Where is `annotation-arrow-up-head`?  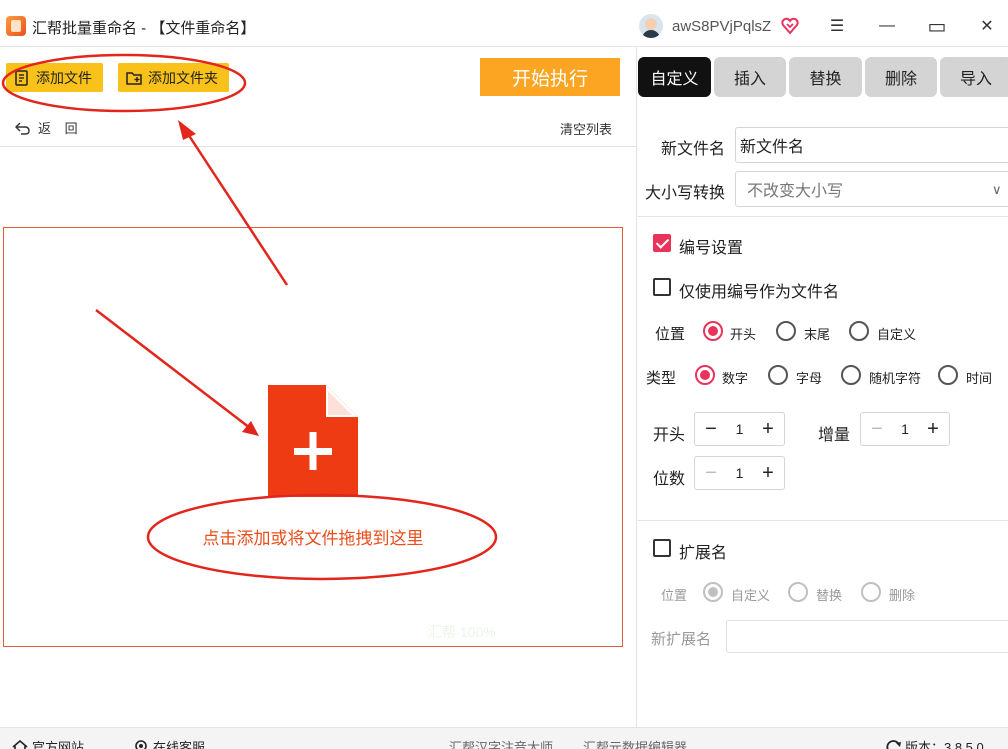 annotation-arrow-up-head is located at coordinates (187, 130).